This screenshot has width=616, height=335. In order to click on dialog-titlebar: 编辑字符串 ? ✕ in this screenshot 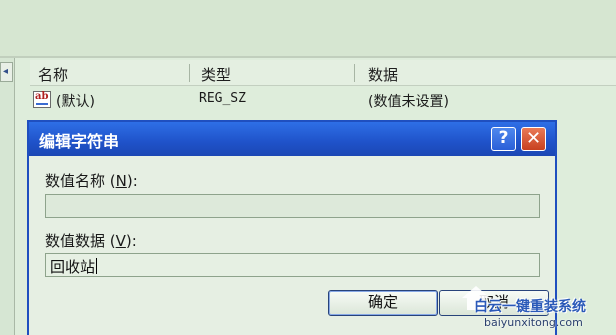, I will do `click(292, 139)`.